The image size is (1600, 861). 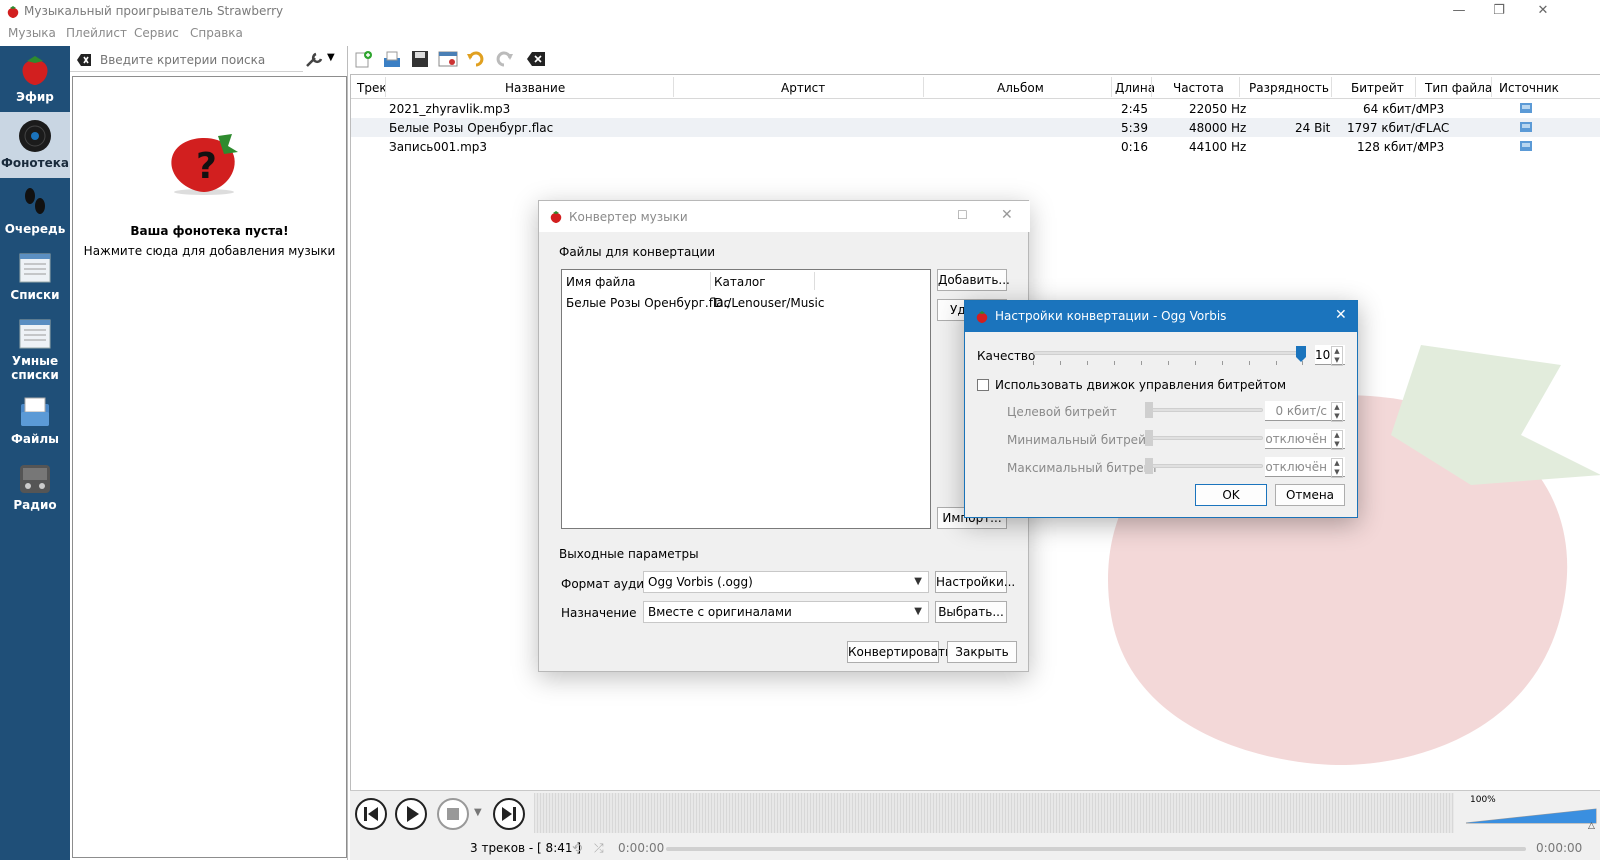 What do you see at coordinates (35, 277) in the screenshot?
I see `sidebar-item-playlists: Списки` at bounding box center [35, 277].